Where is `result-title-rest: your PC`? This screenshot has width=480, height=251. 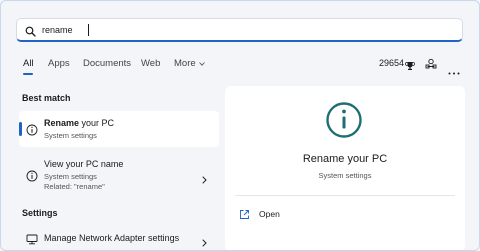 result-title-rest: your PC is located at coordinates (97, 123).